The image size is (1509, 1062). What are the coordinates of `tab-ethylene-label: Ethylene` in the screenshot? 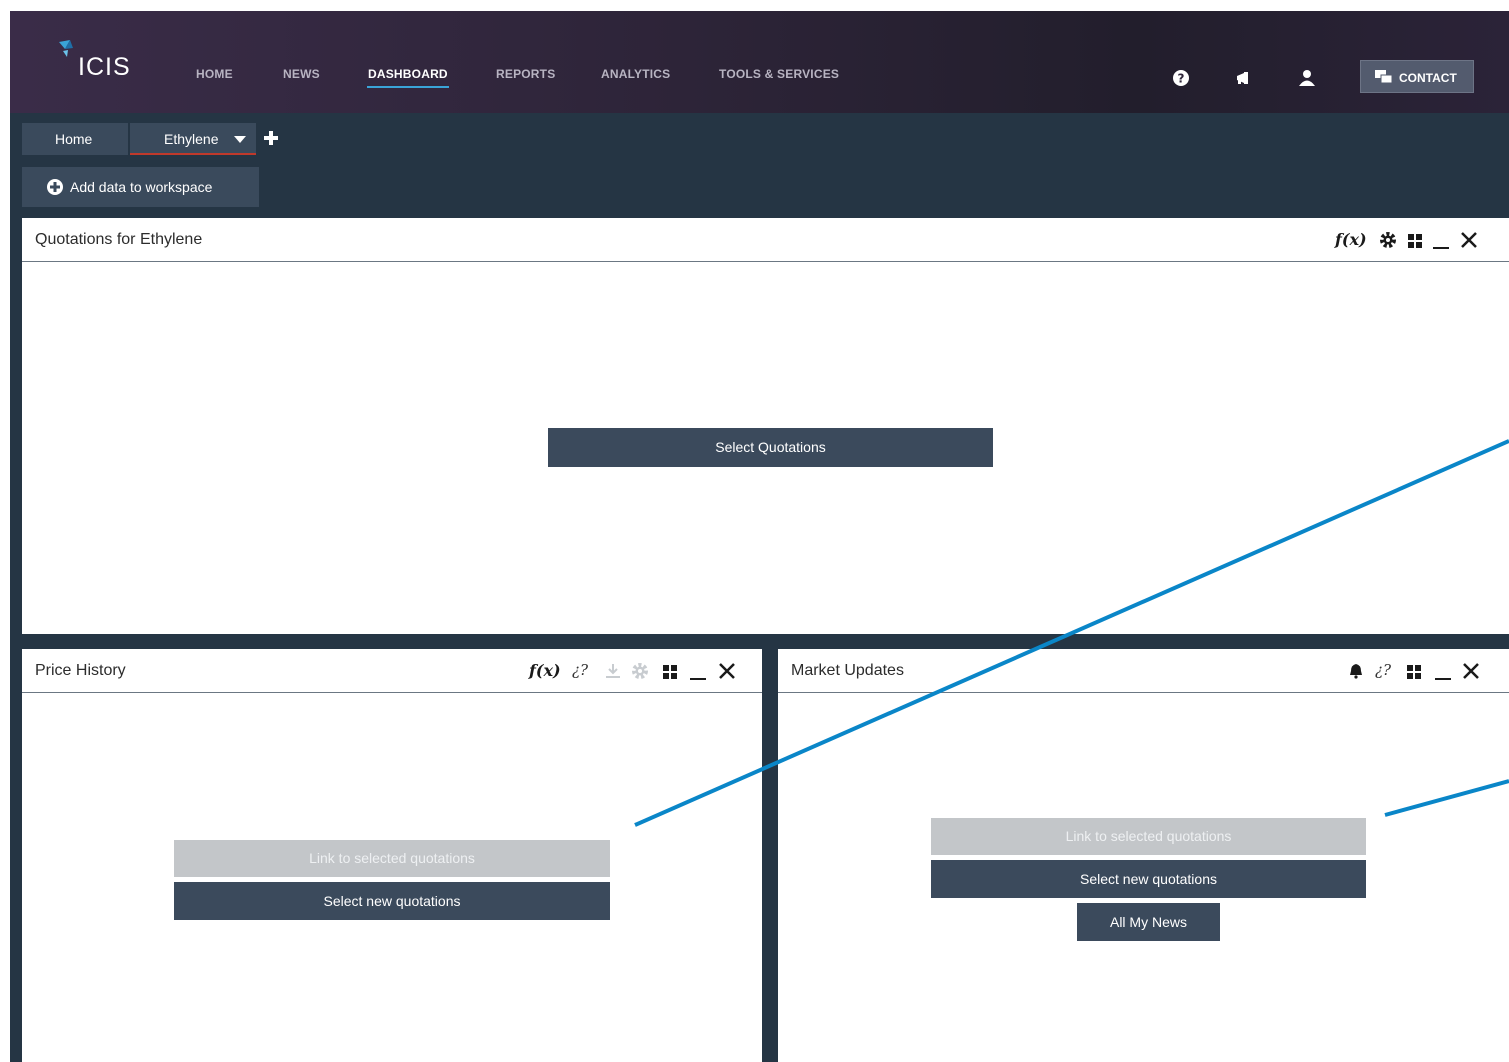 It's located at (191, 139).